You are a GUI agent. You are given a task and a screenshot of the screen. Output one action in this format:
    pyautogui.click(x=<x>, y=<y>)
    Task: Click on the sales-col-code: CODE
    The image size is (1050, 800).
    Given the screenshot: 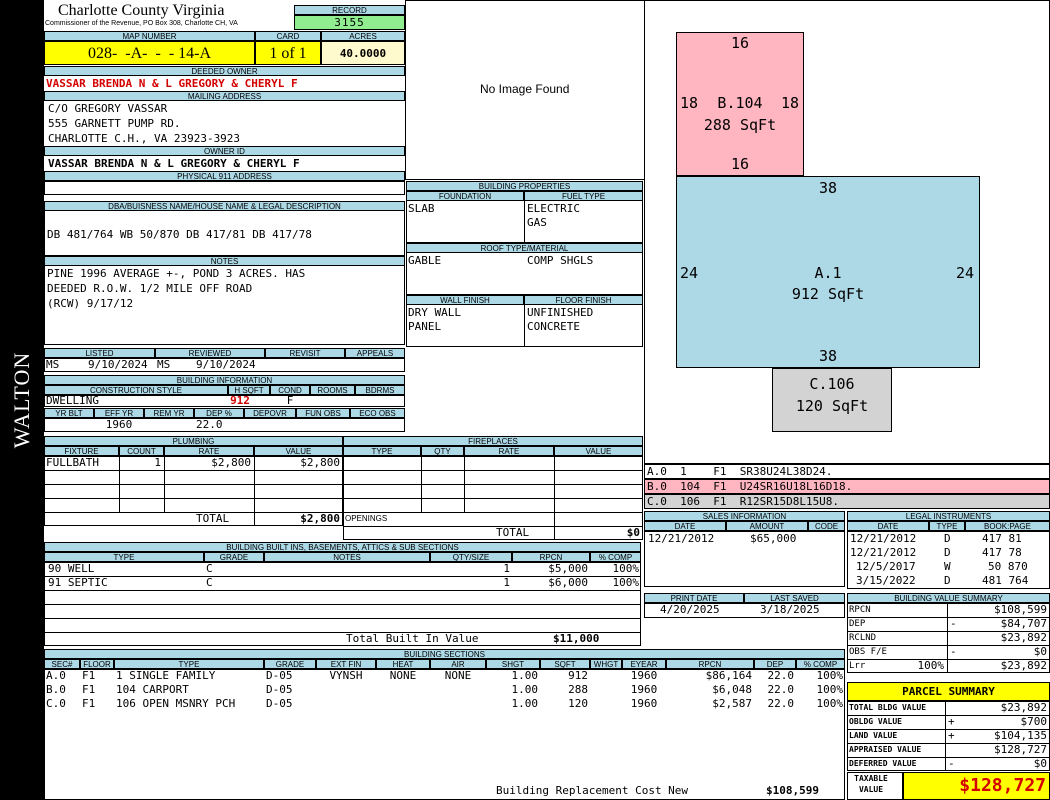 What is the action you would take?
    pyautogui.click(x=826, y=526)
    